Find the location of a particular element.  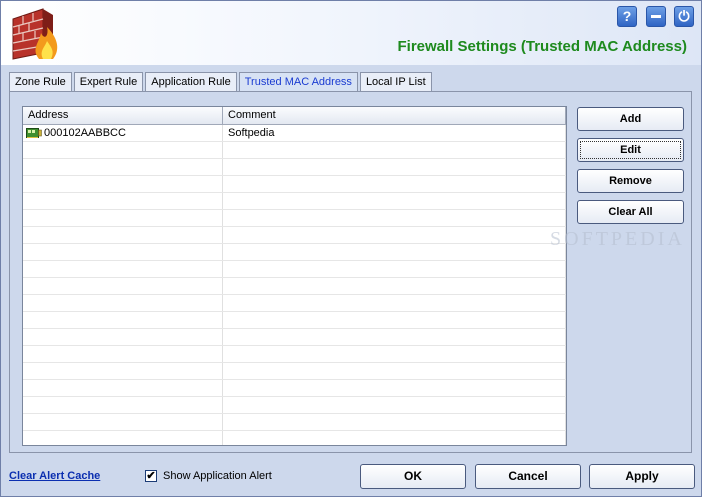

comment-cell: Softpedia is located at coordinates (394, 133).